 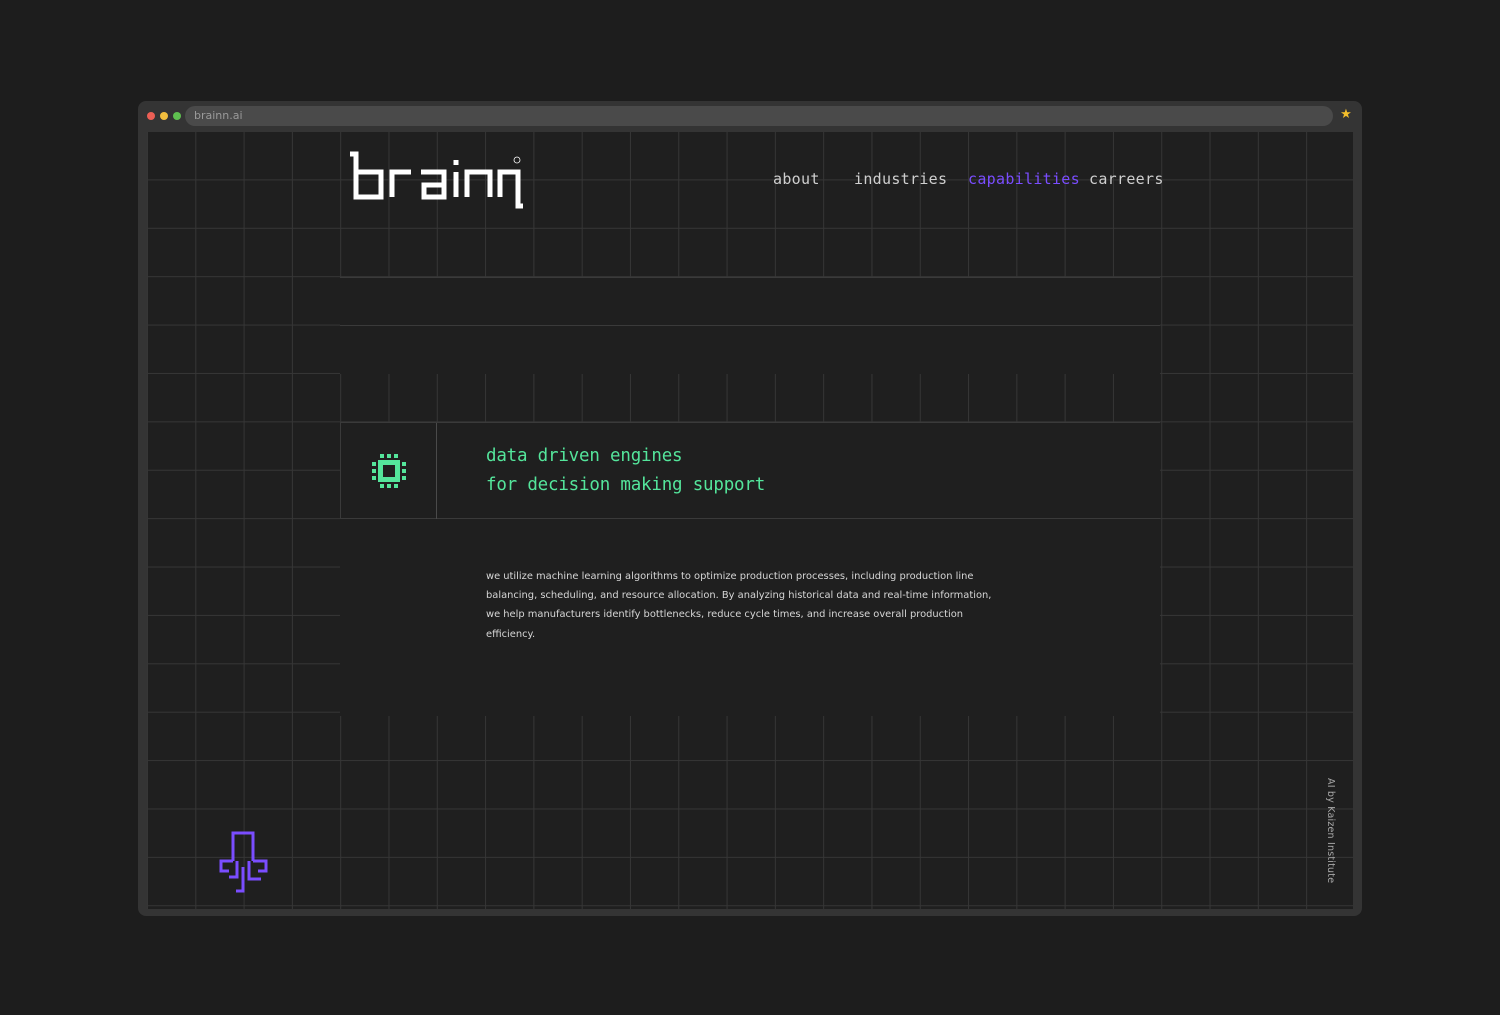 I want to click on nav-item-about: about, so click(x=796, y=179).